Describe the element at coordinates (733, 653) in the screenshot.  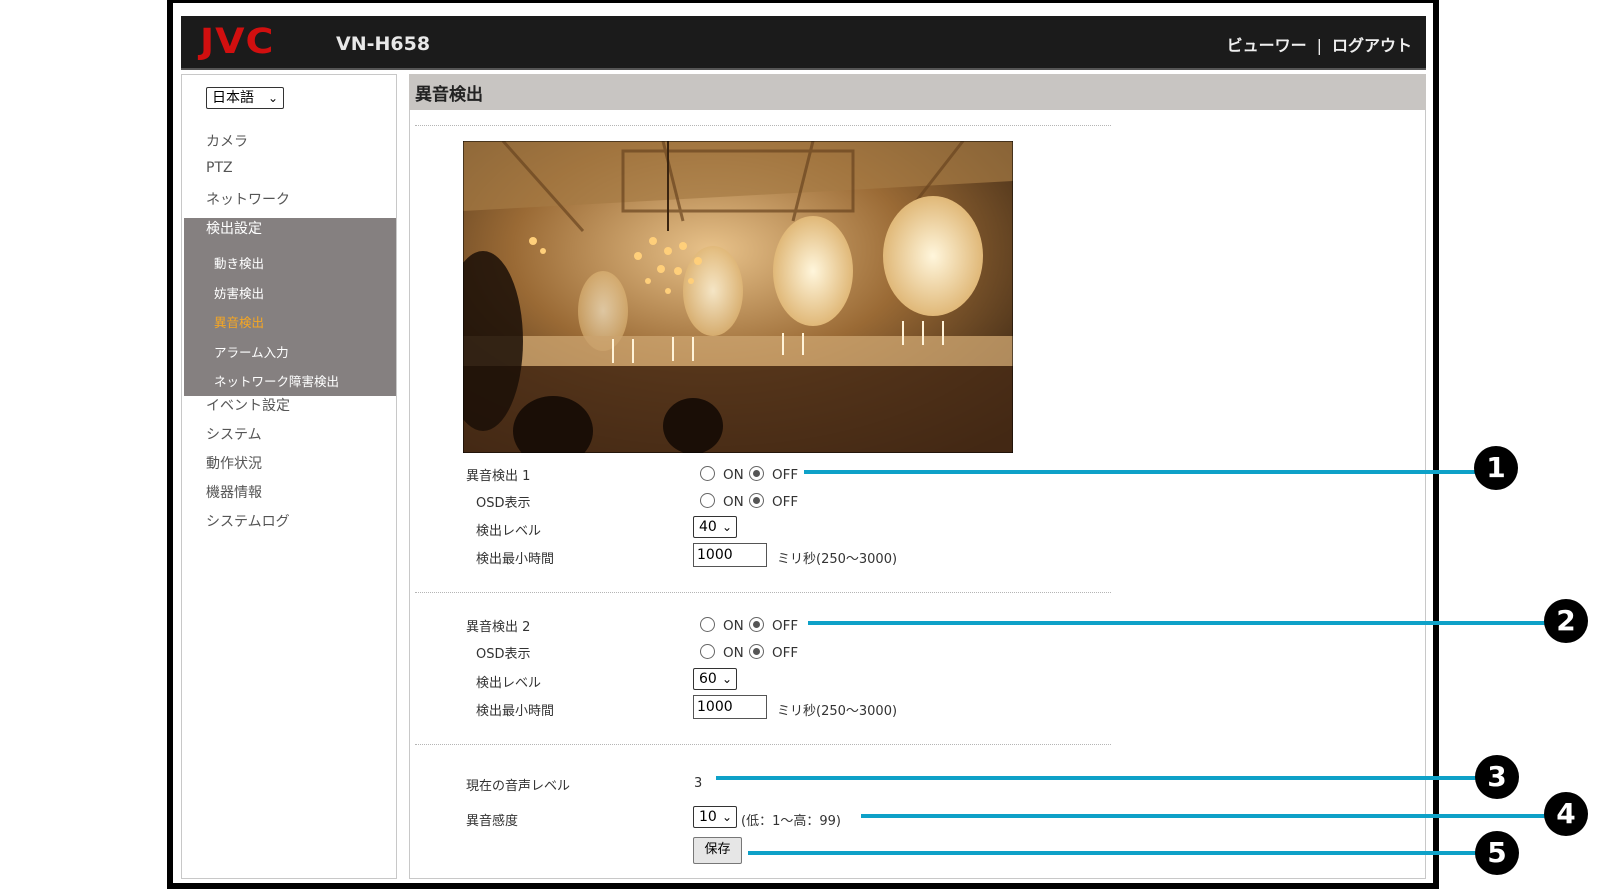
I see `detection2-osd-on-label: ON` at that location.